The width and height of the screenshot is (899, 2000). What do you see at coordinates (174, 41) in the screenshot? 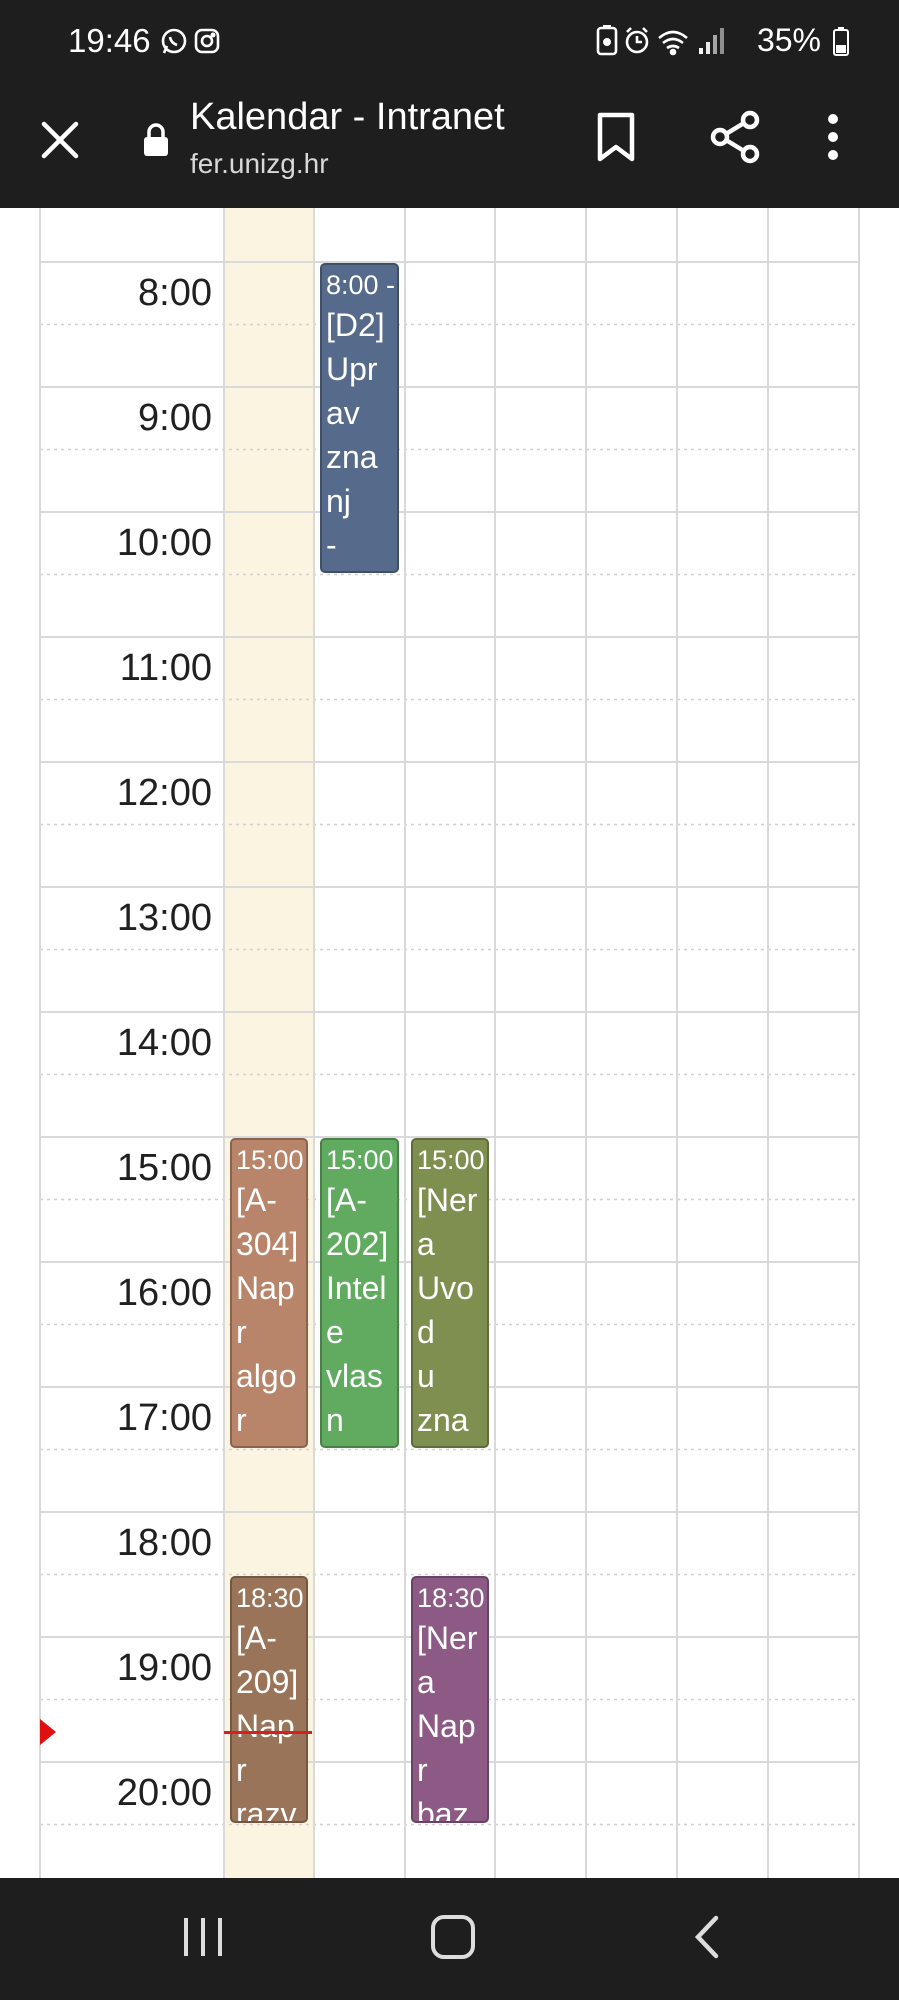
I see `whatsapp-icon` at bounding box center [174, 41].